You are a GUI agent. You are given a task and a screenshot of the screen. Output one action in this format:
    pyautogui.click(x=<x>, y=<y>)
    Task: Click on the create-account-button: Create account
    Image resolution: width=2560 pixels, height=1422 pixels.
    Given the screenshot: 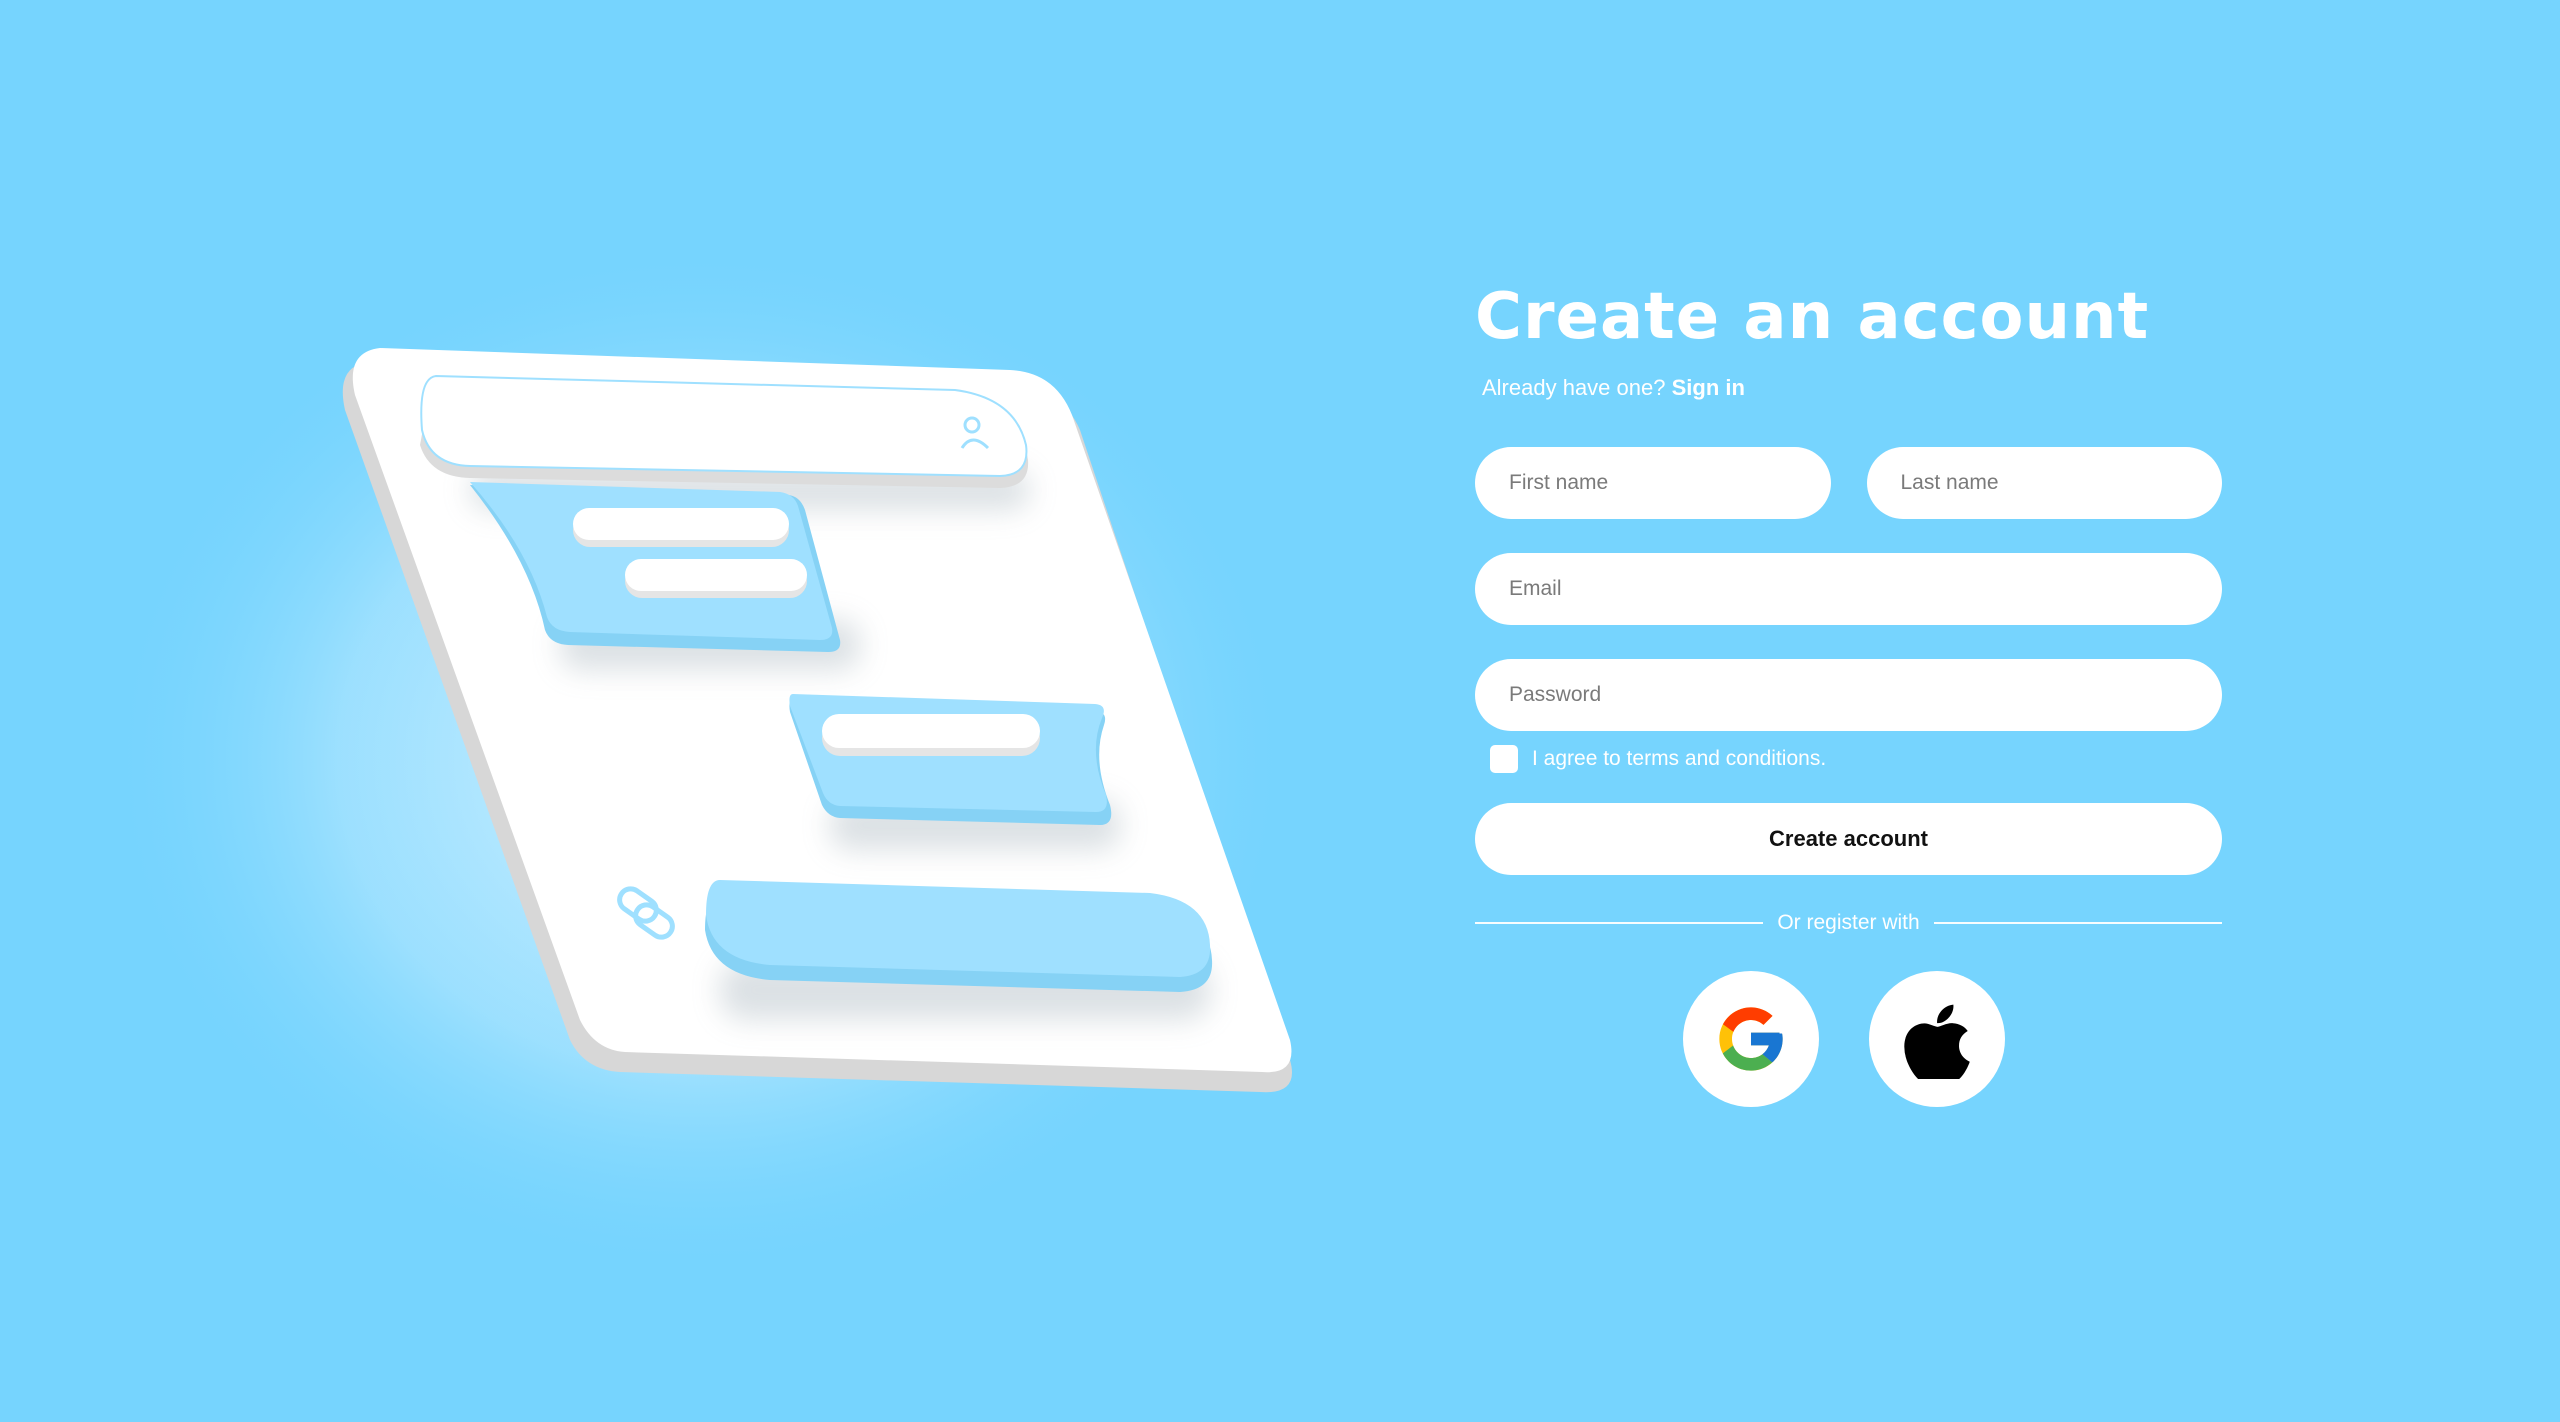 What is the action you would take?
    pyautogui.click(x=1848, y=839)
    